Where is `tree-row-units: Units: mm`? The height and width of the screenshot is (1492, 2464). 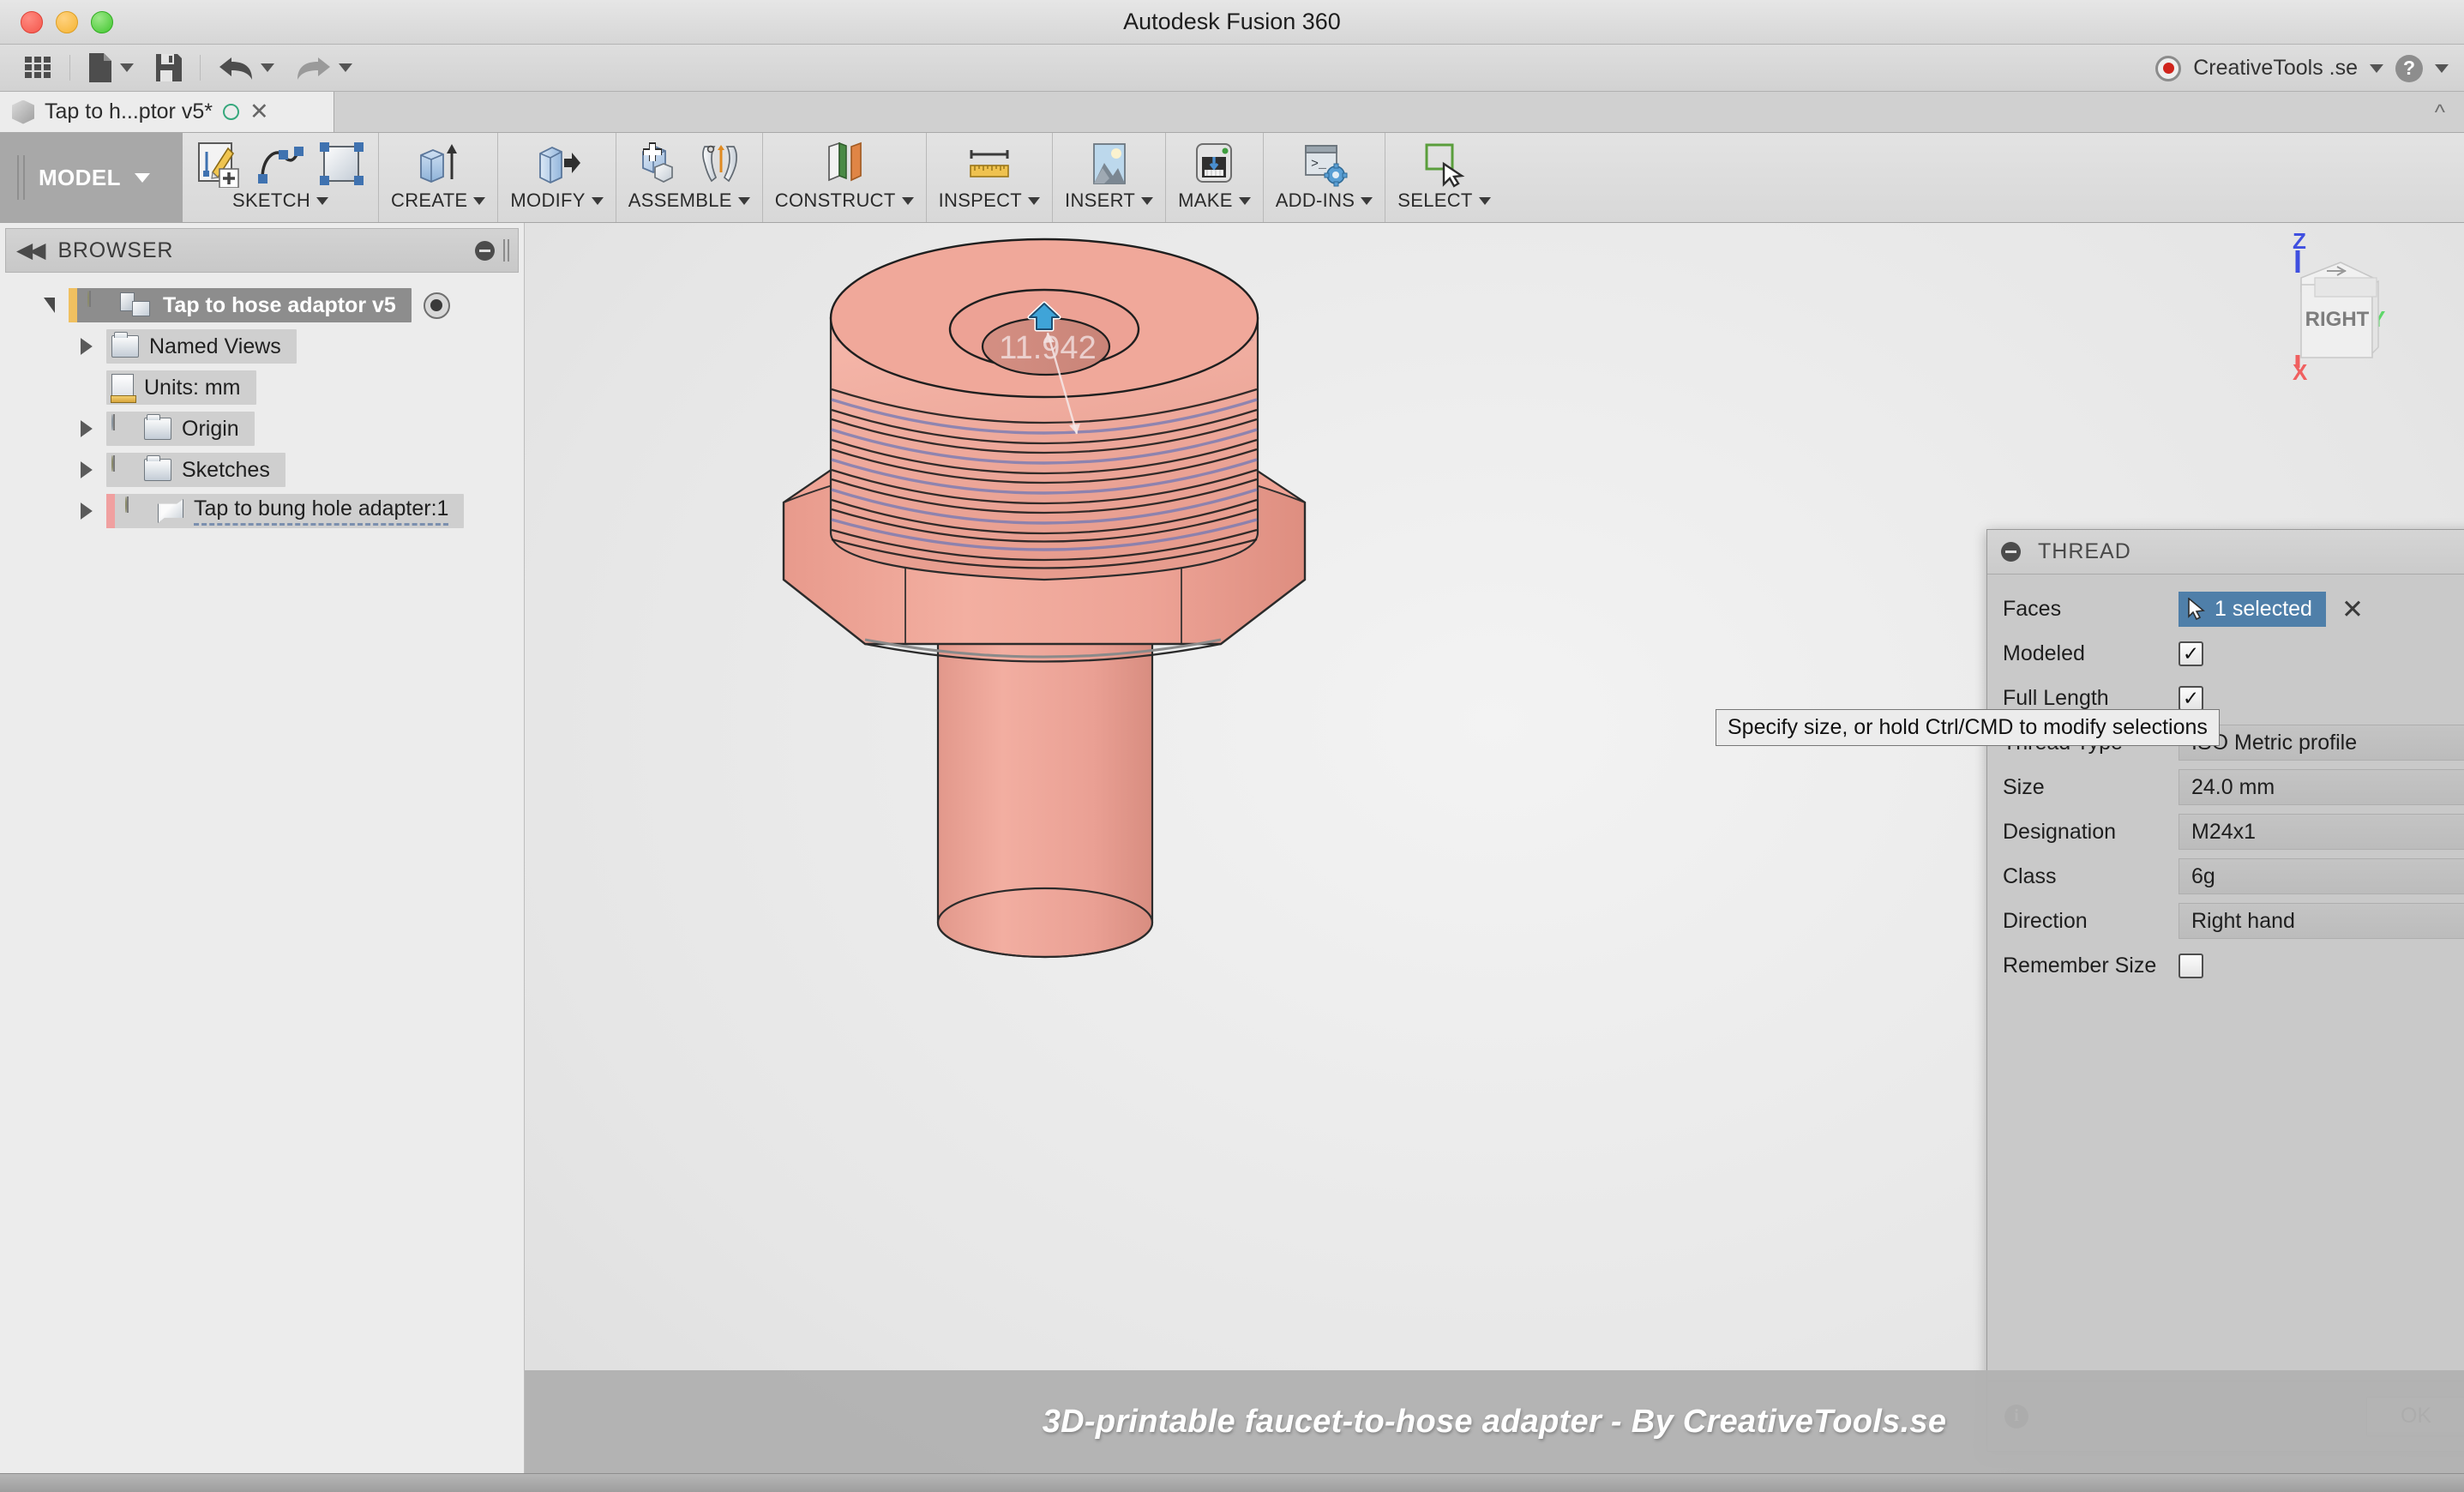 tree-row-units: Units: mm is located at coordinates (262, 387).